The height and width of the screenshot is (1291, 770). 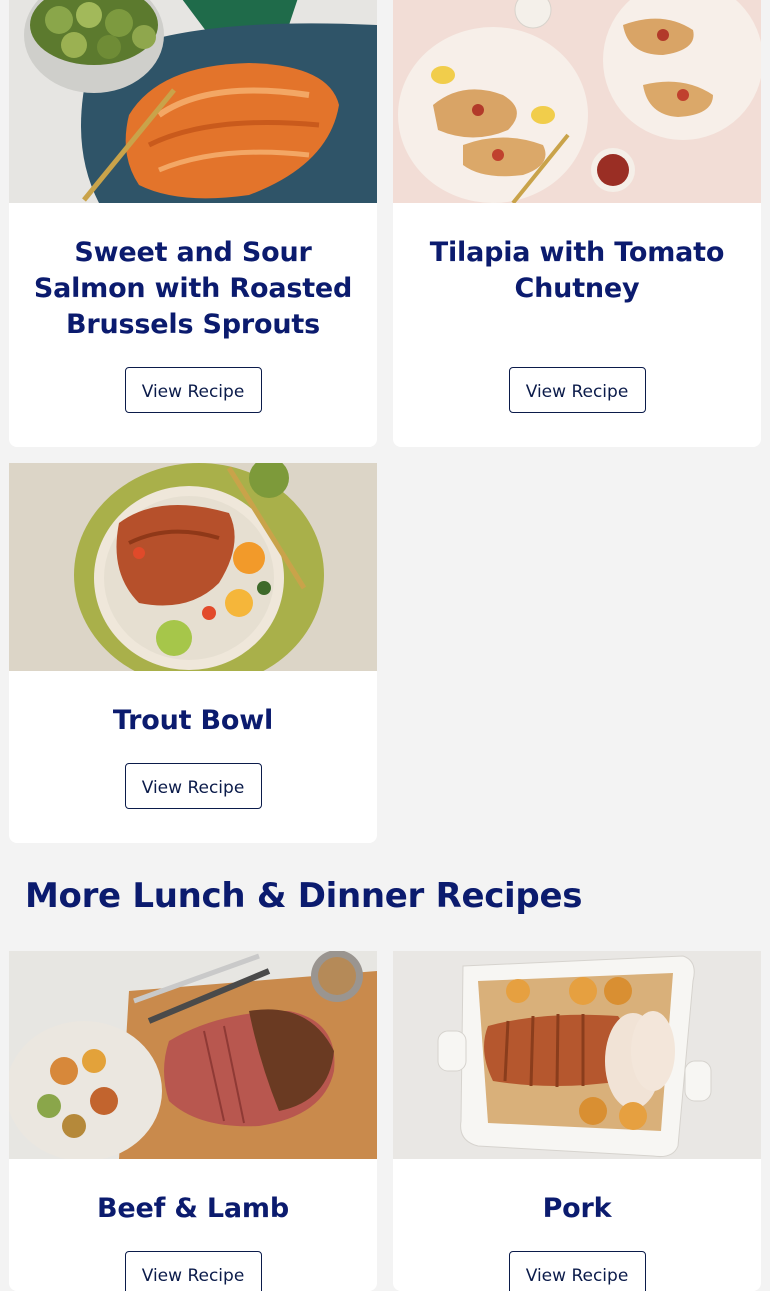 I want to click on section-heading: More Lunch & Dinner Recipes, so click(x=304, y=896).